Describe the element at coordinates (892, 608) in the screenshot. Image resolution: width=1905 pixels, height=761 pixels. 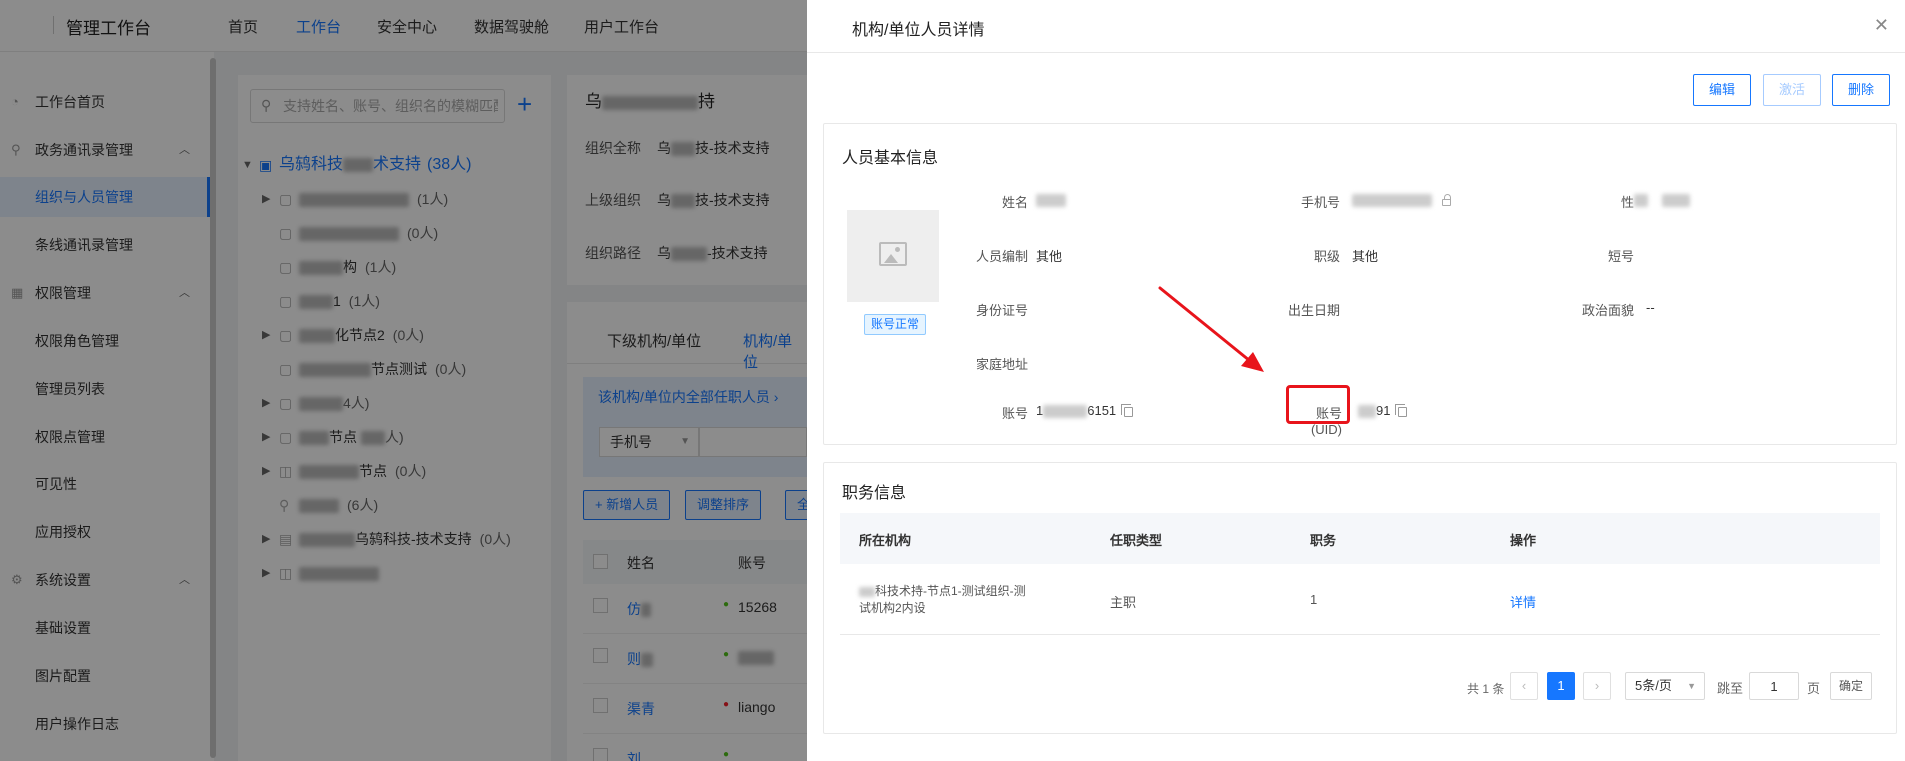
I see `job-org-line: 试机构2内设` at that location.